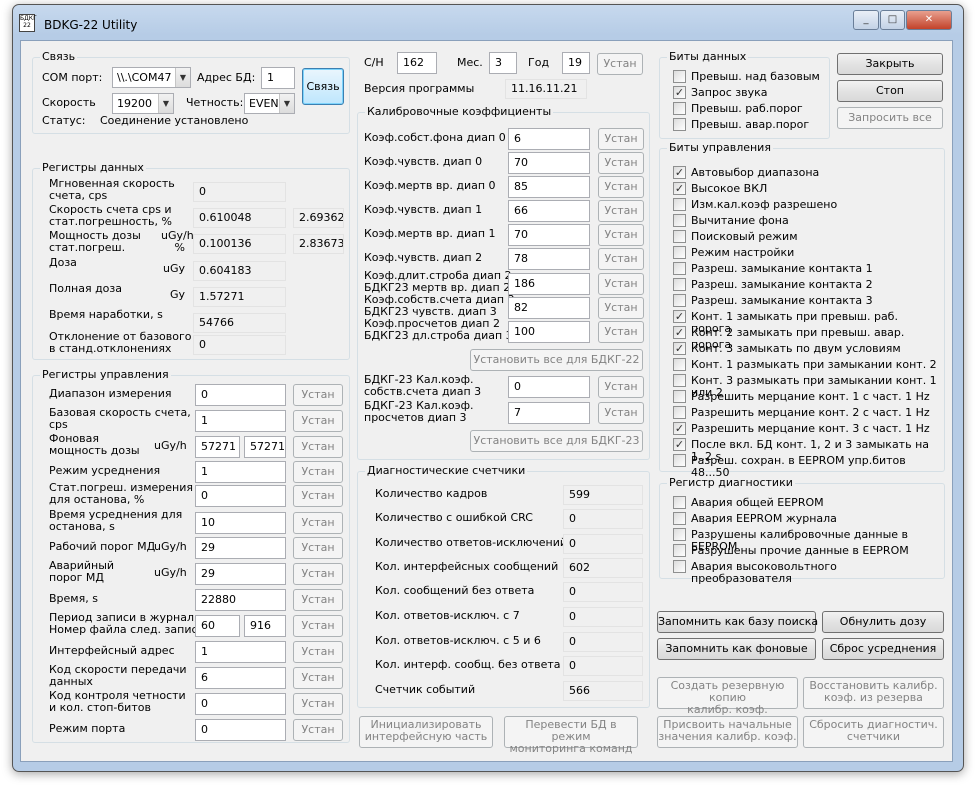  I want to click on control-bit-item: ✓ Автовыбор диапазона, so click(805, 173).